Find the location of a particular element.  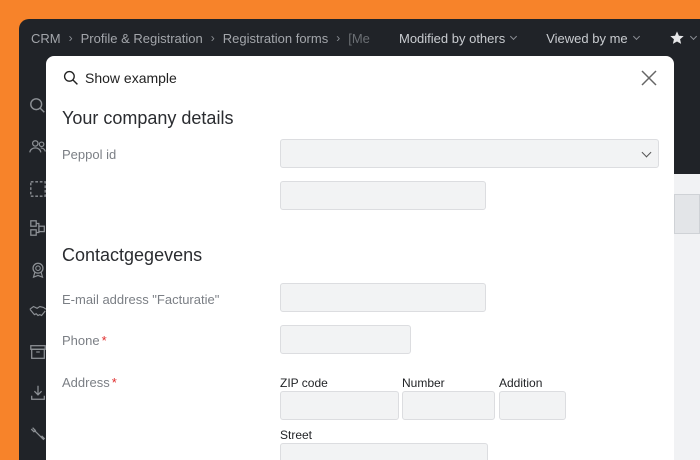

archive-icon is located at coordinates (38, 352).